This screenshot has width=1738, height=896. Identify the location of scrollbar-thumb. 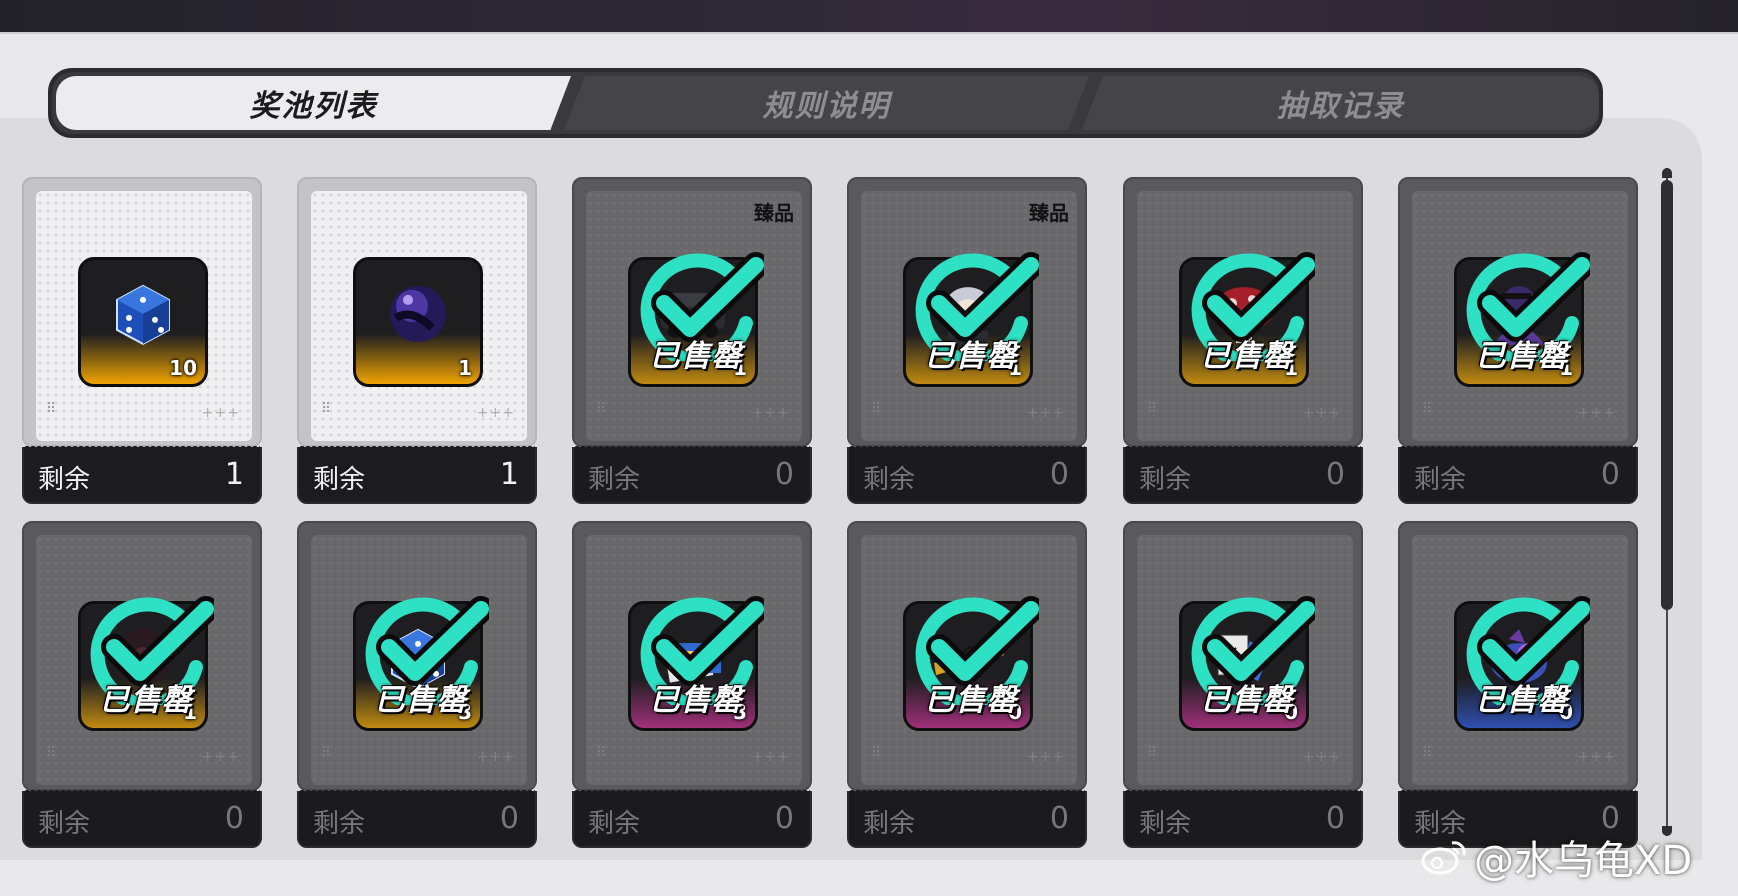
(1667, 395).